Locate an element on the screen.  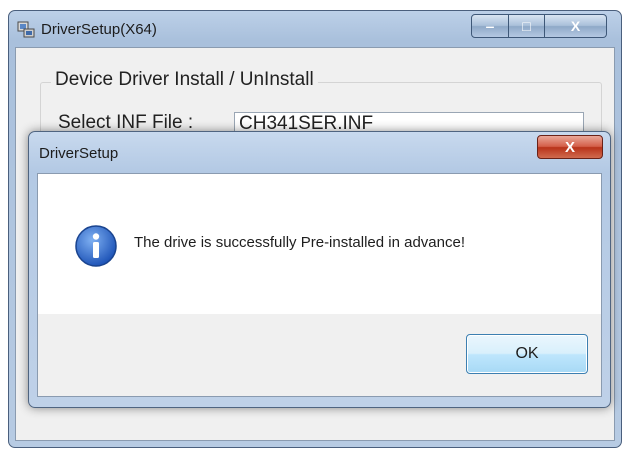
maximize-icon: □ is located at coordinates (526, 26).